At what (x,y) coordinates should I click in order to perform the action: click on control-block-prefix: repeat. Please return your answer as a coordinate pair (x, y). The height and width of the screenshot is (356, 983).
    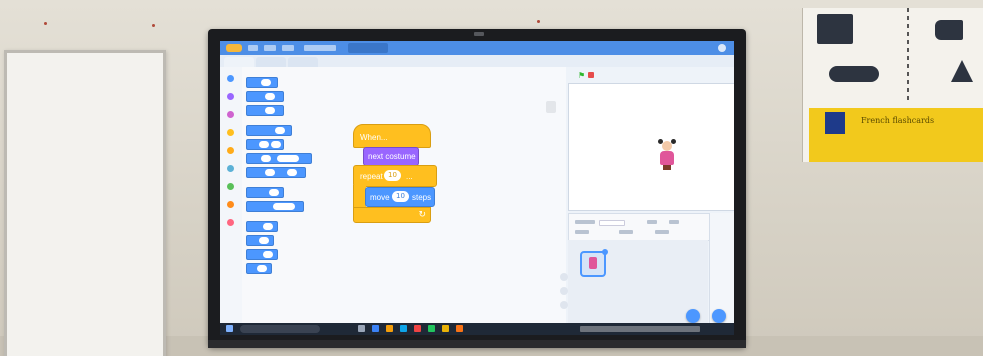
    Looking at the image, I should click on (371, 176).